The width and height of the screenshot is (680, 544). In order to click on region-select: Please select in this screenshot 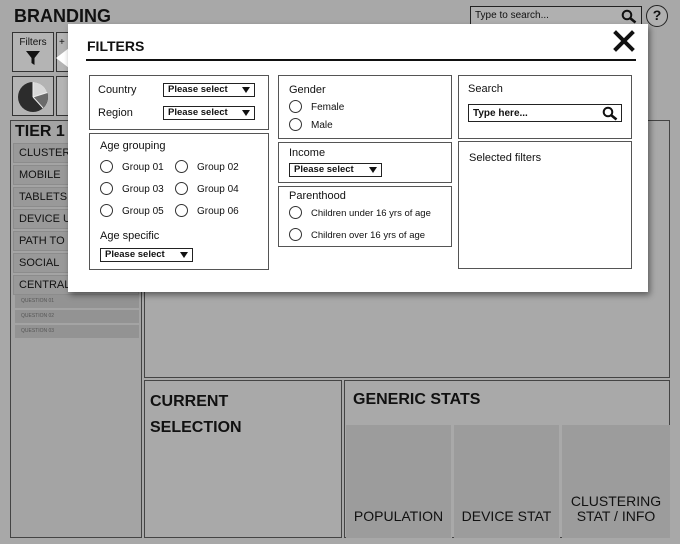, I will do `click(209, 113)`.